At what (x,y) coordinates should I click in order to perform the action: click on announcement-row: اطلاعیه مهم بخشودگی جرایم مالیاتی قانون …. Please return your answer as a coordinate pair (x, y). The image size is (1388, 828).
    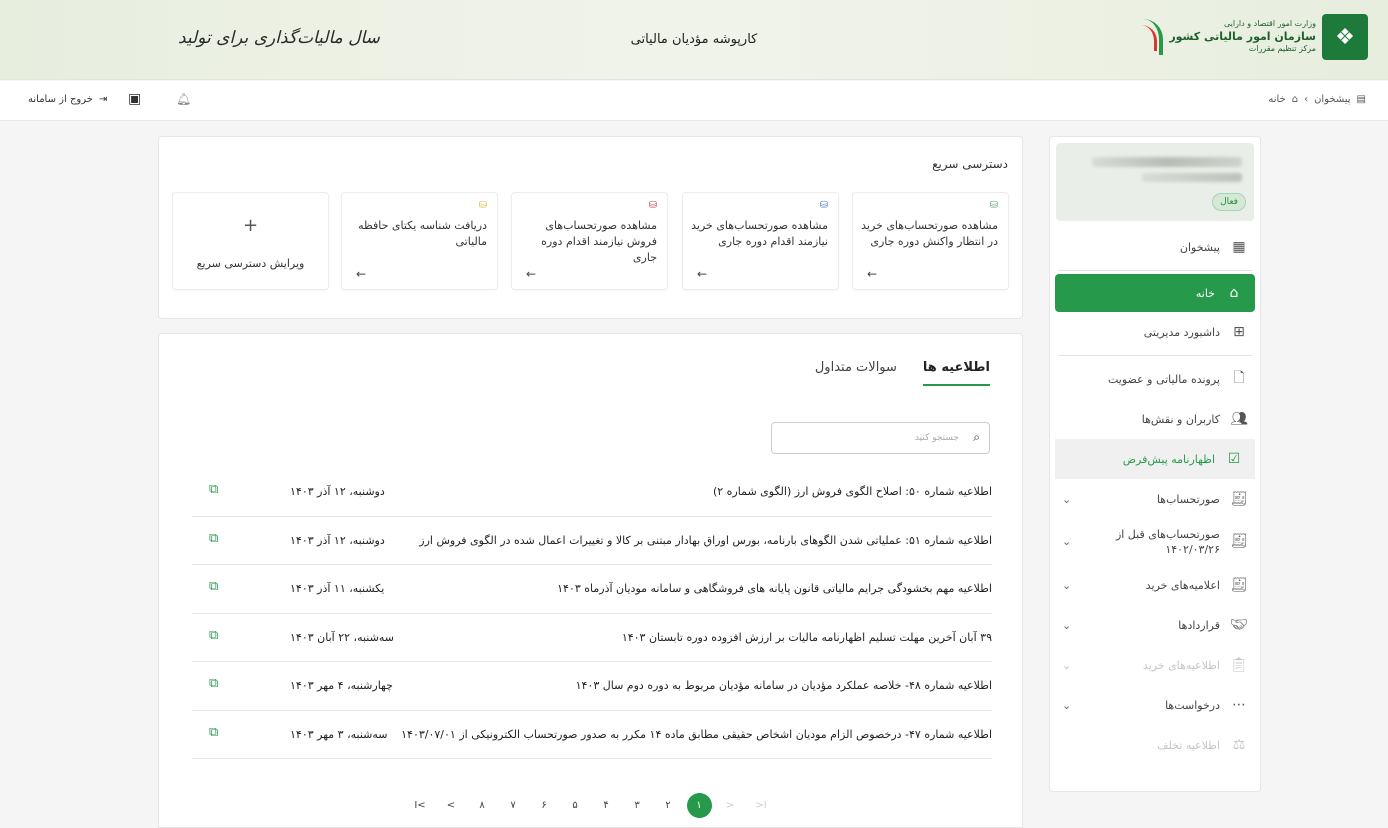
    Looking at the image, I should click on (592, 589).